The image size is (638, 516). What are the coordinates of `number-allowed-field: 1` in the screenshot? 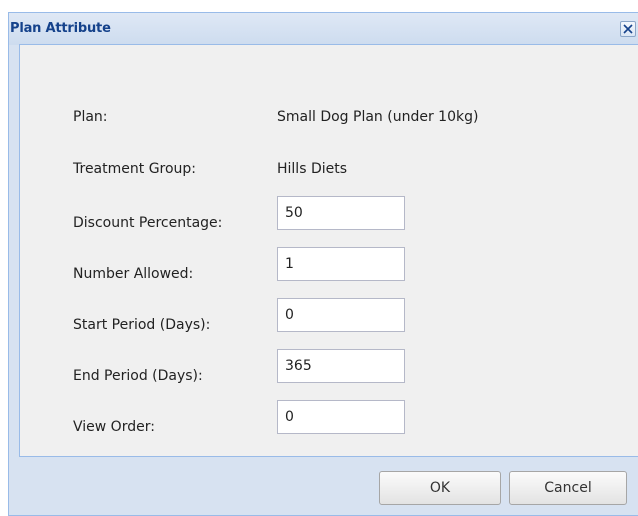 It's located at (341, 264).